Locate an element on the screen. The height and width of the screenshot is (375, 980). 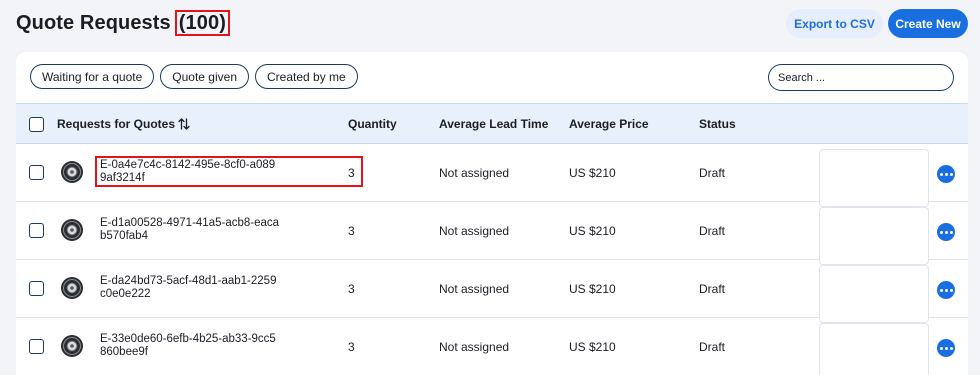
sort-arrows-icon is located at coordinates (184, 124).